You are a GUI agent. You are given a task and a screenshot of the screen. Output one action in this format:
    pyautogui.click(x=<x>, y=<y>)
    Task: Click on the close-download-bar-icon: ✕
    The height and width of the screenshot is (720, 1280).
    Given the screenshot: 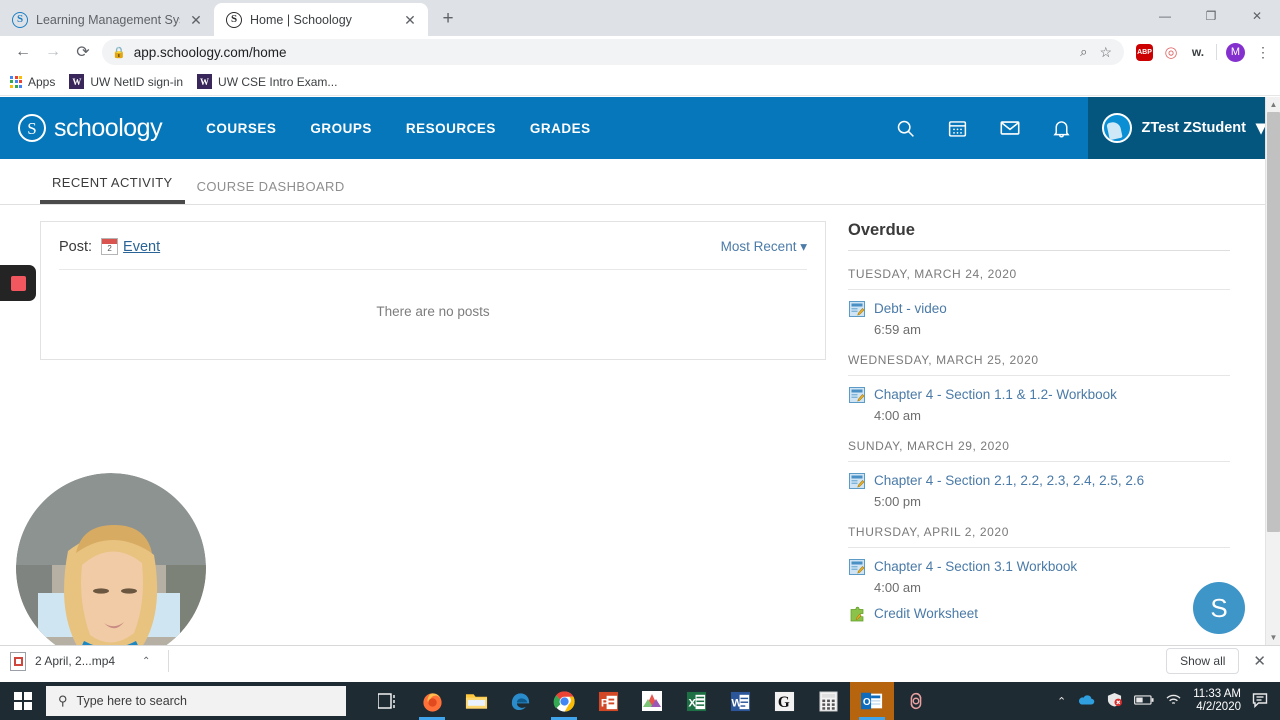 What is the action you would take?
    pyautogui.click(x=1261, y=661)
    